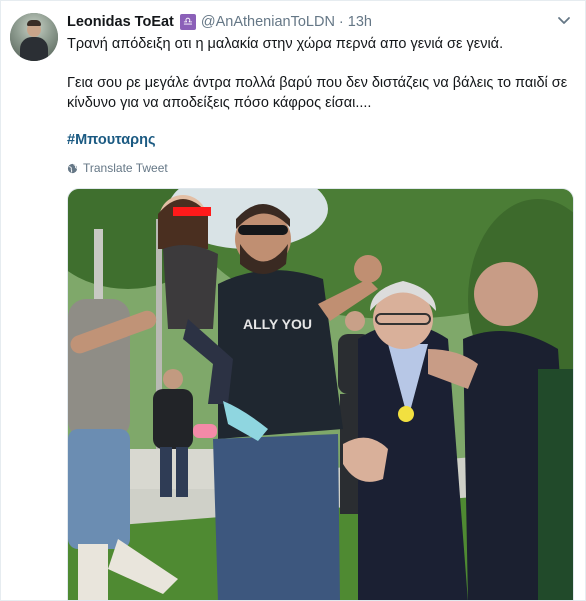 The image size is (586, 601). I want to click on translate-tweet-link: Translate Tweet, so click(117, 168).